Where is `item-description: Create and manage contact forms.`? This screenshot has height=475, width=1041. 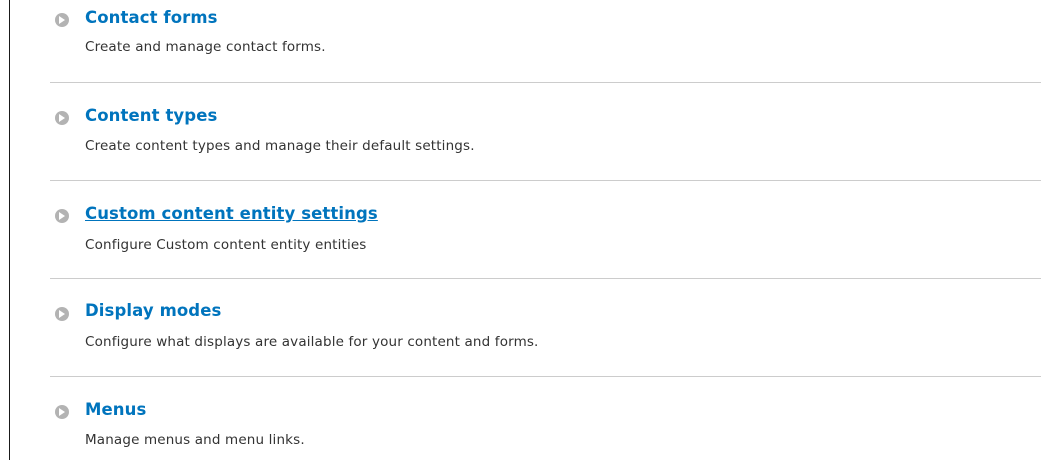 item-description: Create and manage contact forms. is located at coordinates (205, 47).